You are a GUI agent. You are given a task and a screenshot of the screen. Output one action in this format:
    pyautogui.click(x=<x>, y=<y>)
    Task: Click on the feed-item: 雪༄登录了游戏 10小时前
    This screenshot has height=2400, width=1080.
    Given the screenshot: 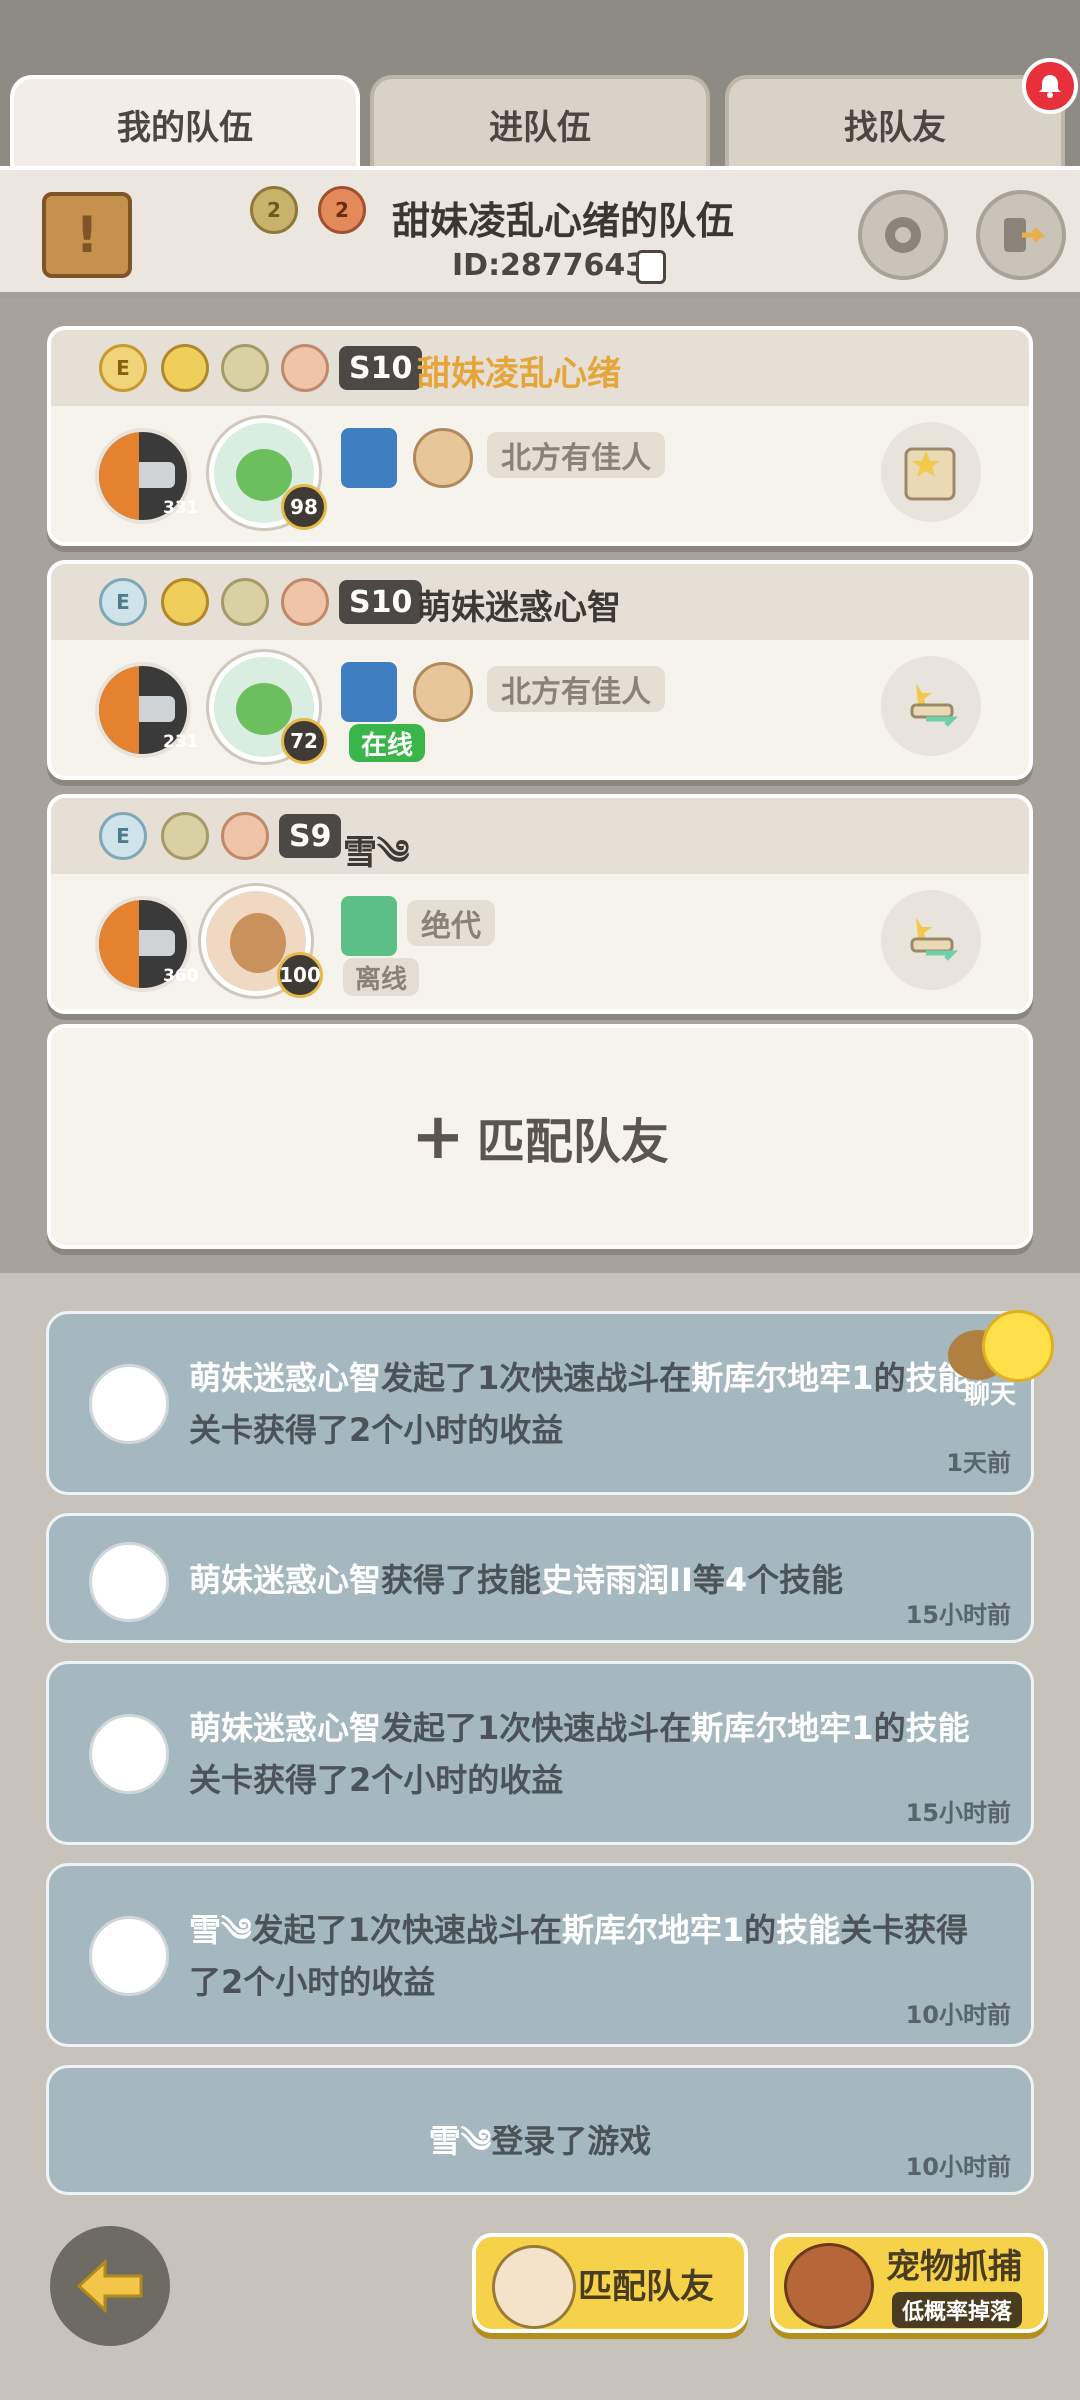 What is the action you would take?
    pyautogui.click(x=540, y=2130)
    